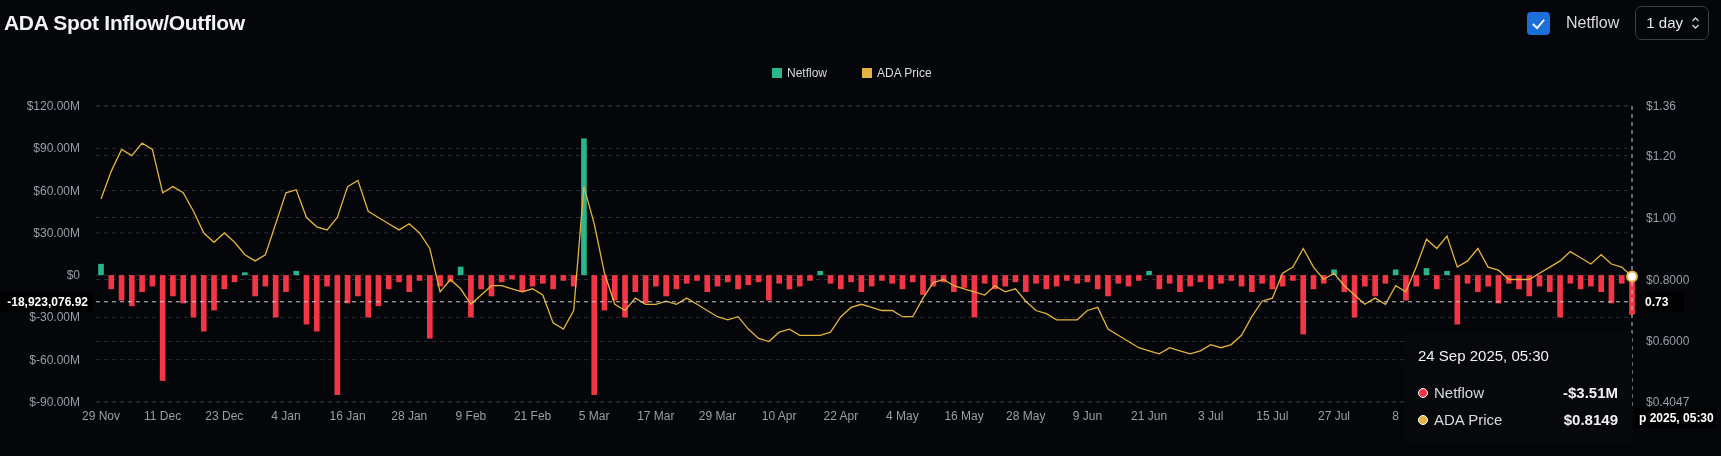 The width and height of the screenshot is (1721, 456). I want to click on axis-label: 22 Apr, so click(841, 416).